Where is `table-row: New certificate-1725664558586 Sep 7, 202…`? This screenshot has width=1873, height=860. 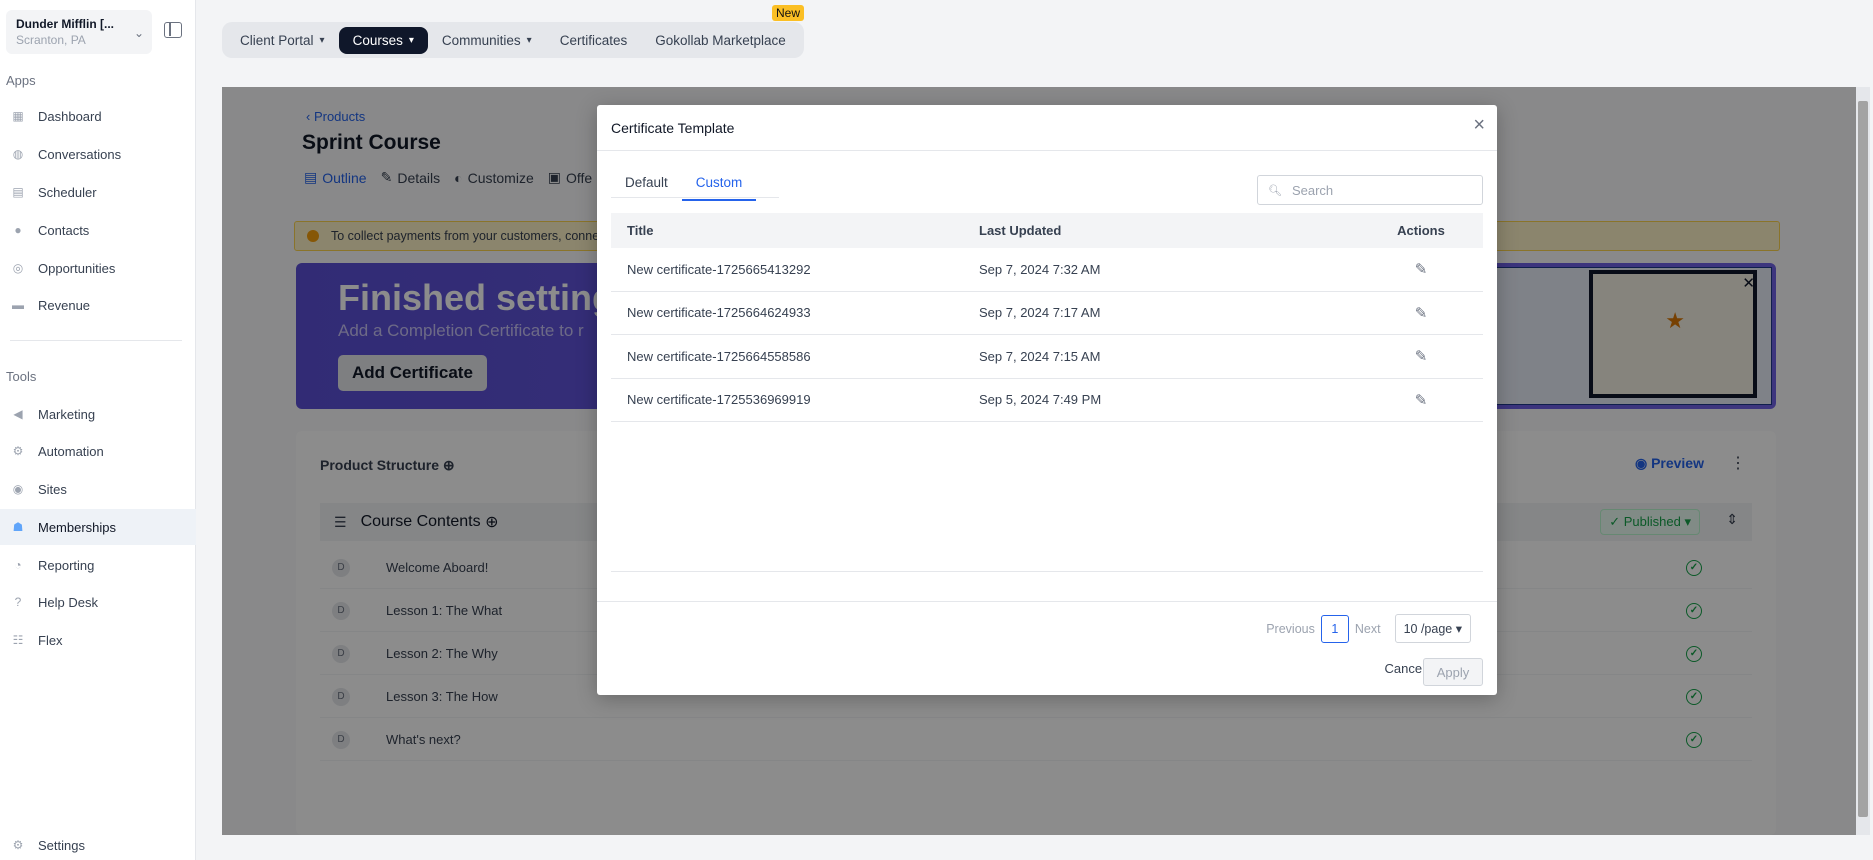 table-row: New certificate-1725664558586 Sep 7, 202… is located at coordinates (1047, 357).